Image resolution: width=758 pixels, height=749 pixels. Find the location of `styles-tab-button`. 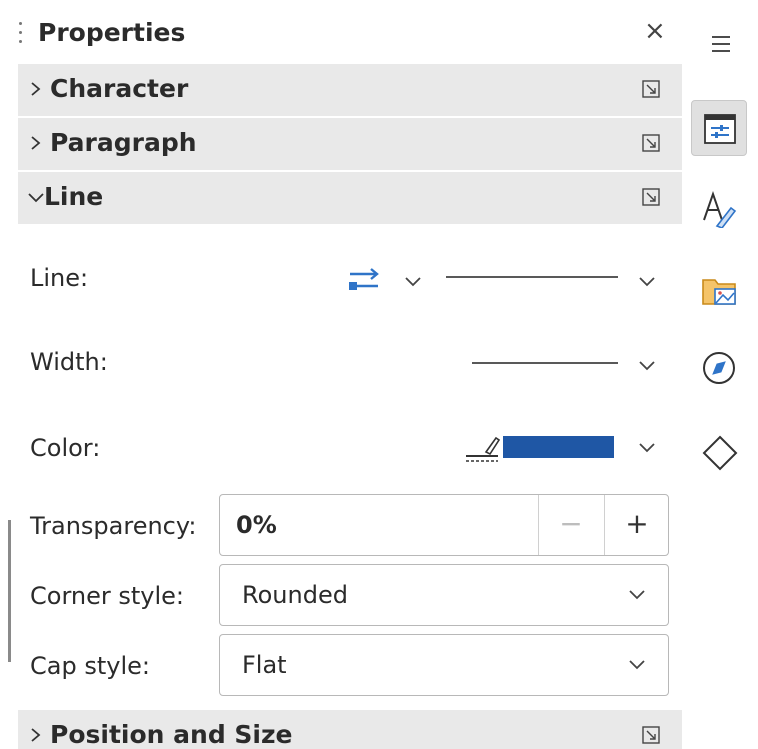

styles-tab-button is located at coordinates (719, 208).